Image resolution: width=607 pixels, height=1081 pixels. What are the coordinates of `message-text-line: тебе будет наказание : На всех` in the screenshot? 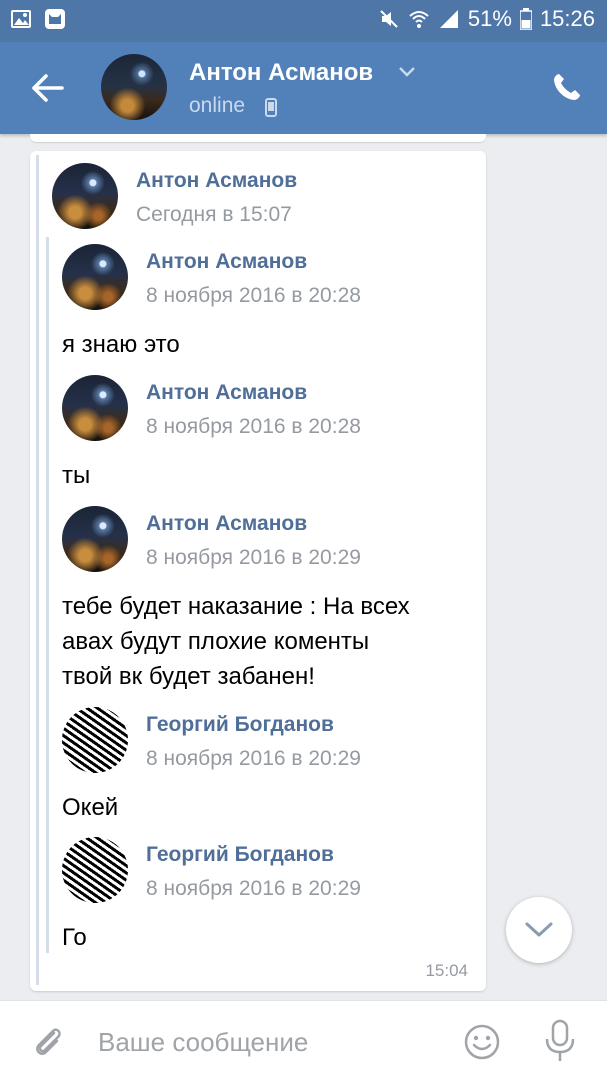 It's located at (236, 606).